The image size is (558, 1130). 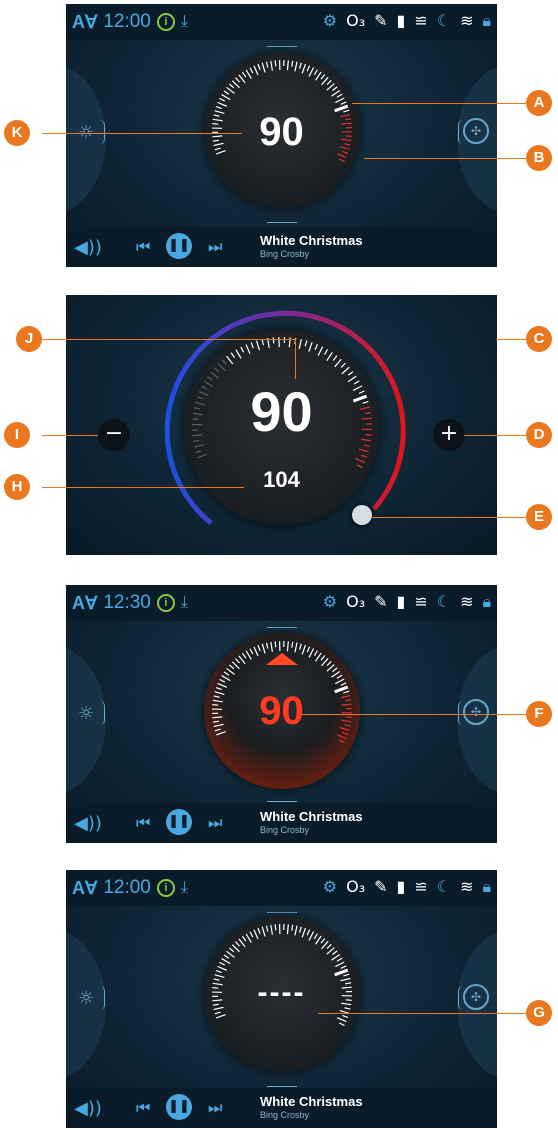 What do you see at coordinates (539, 517) in the screenshot?
I see `callout-e: E` at bounding box center [539, 517].